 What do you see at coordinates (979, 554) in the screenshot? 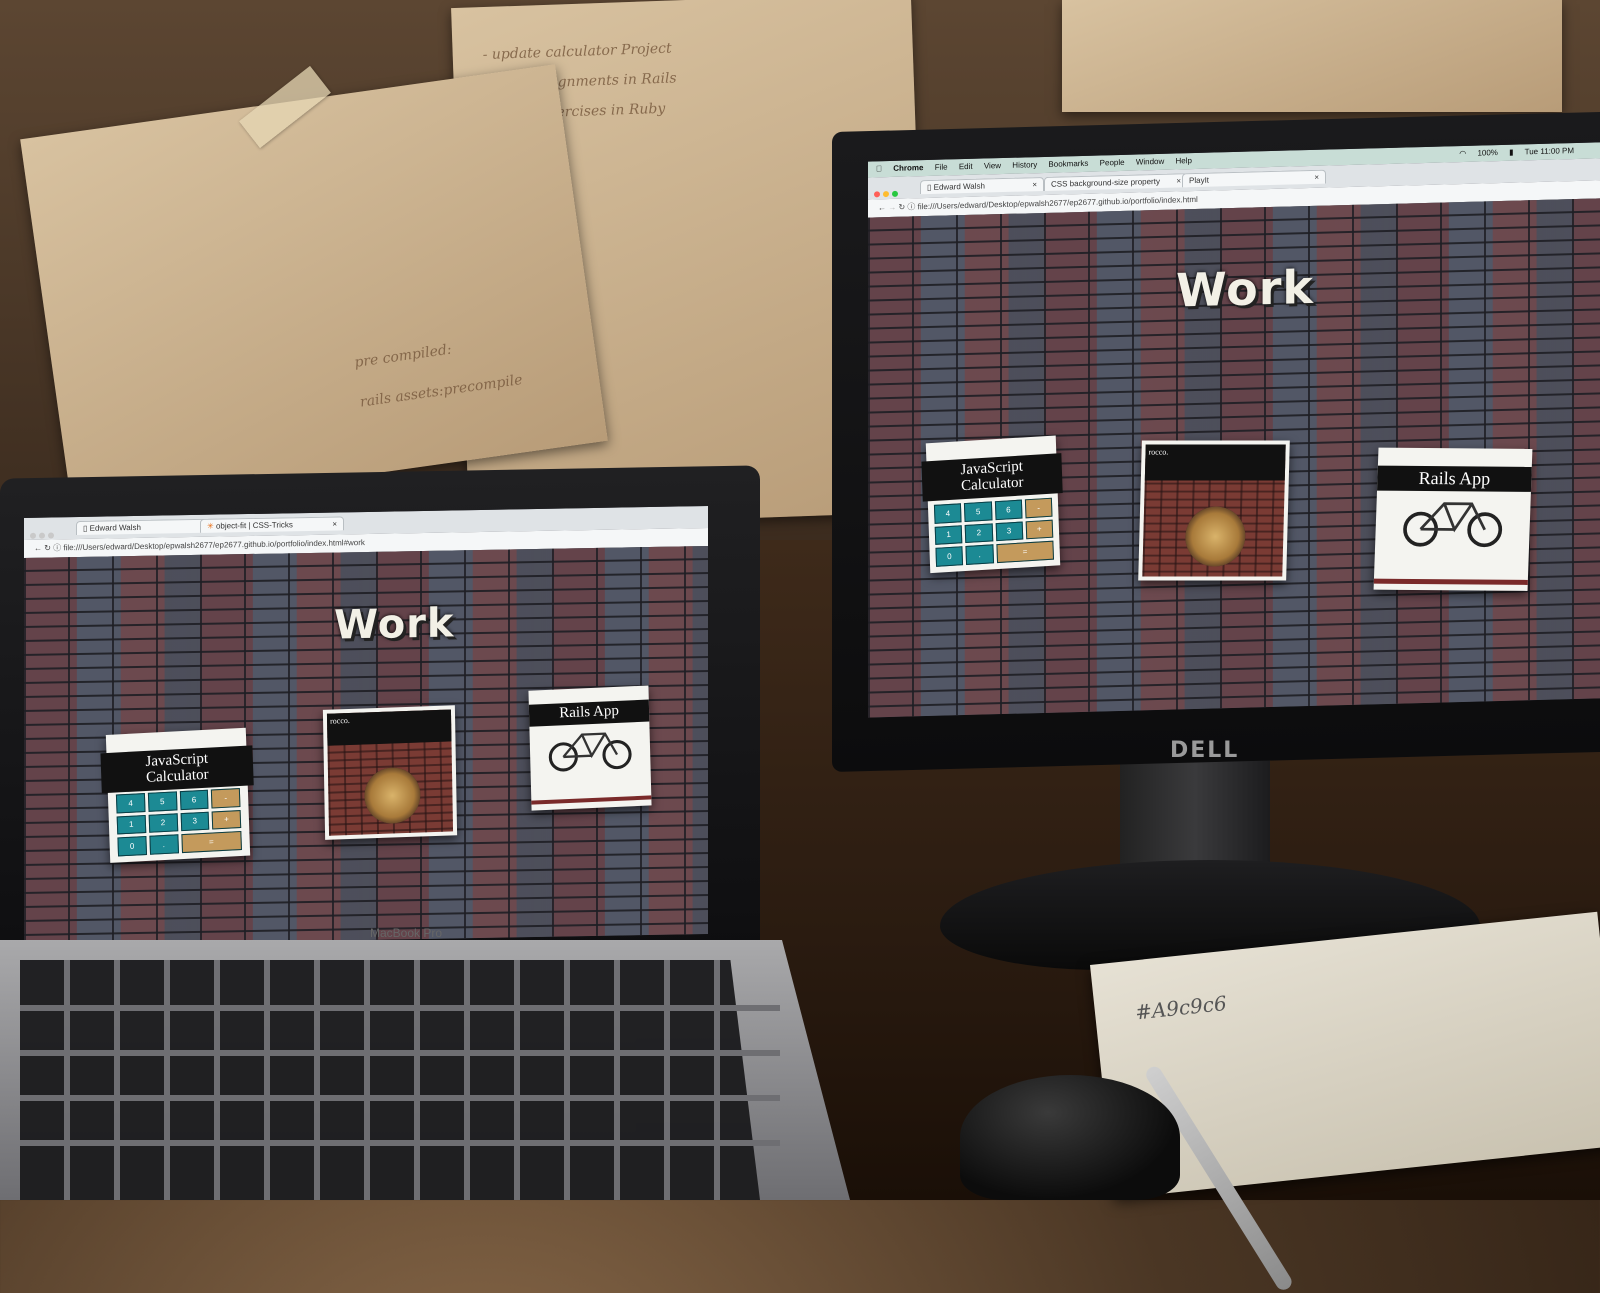
I see `calc-key: .` at bounding box center [979, 554].